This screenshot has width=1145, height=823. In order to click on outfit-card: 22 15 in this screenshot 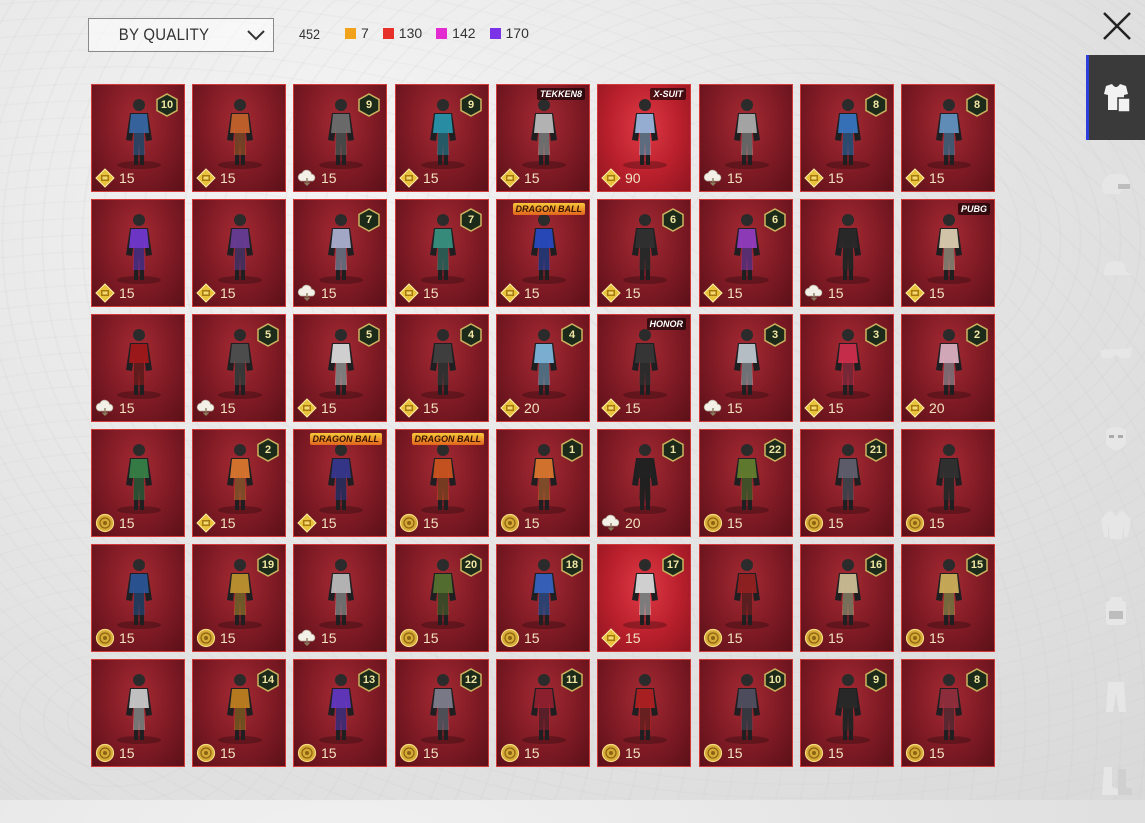, I will do `click(746, 483)`.